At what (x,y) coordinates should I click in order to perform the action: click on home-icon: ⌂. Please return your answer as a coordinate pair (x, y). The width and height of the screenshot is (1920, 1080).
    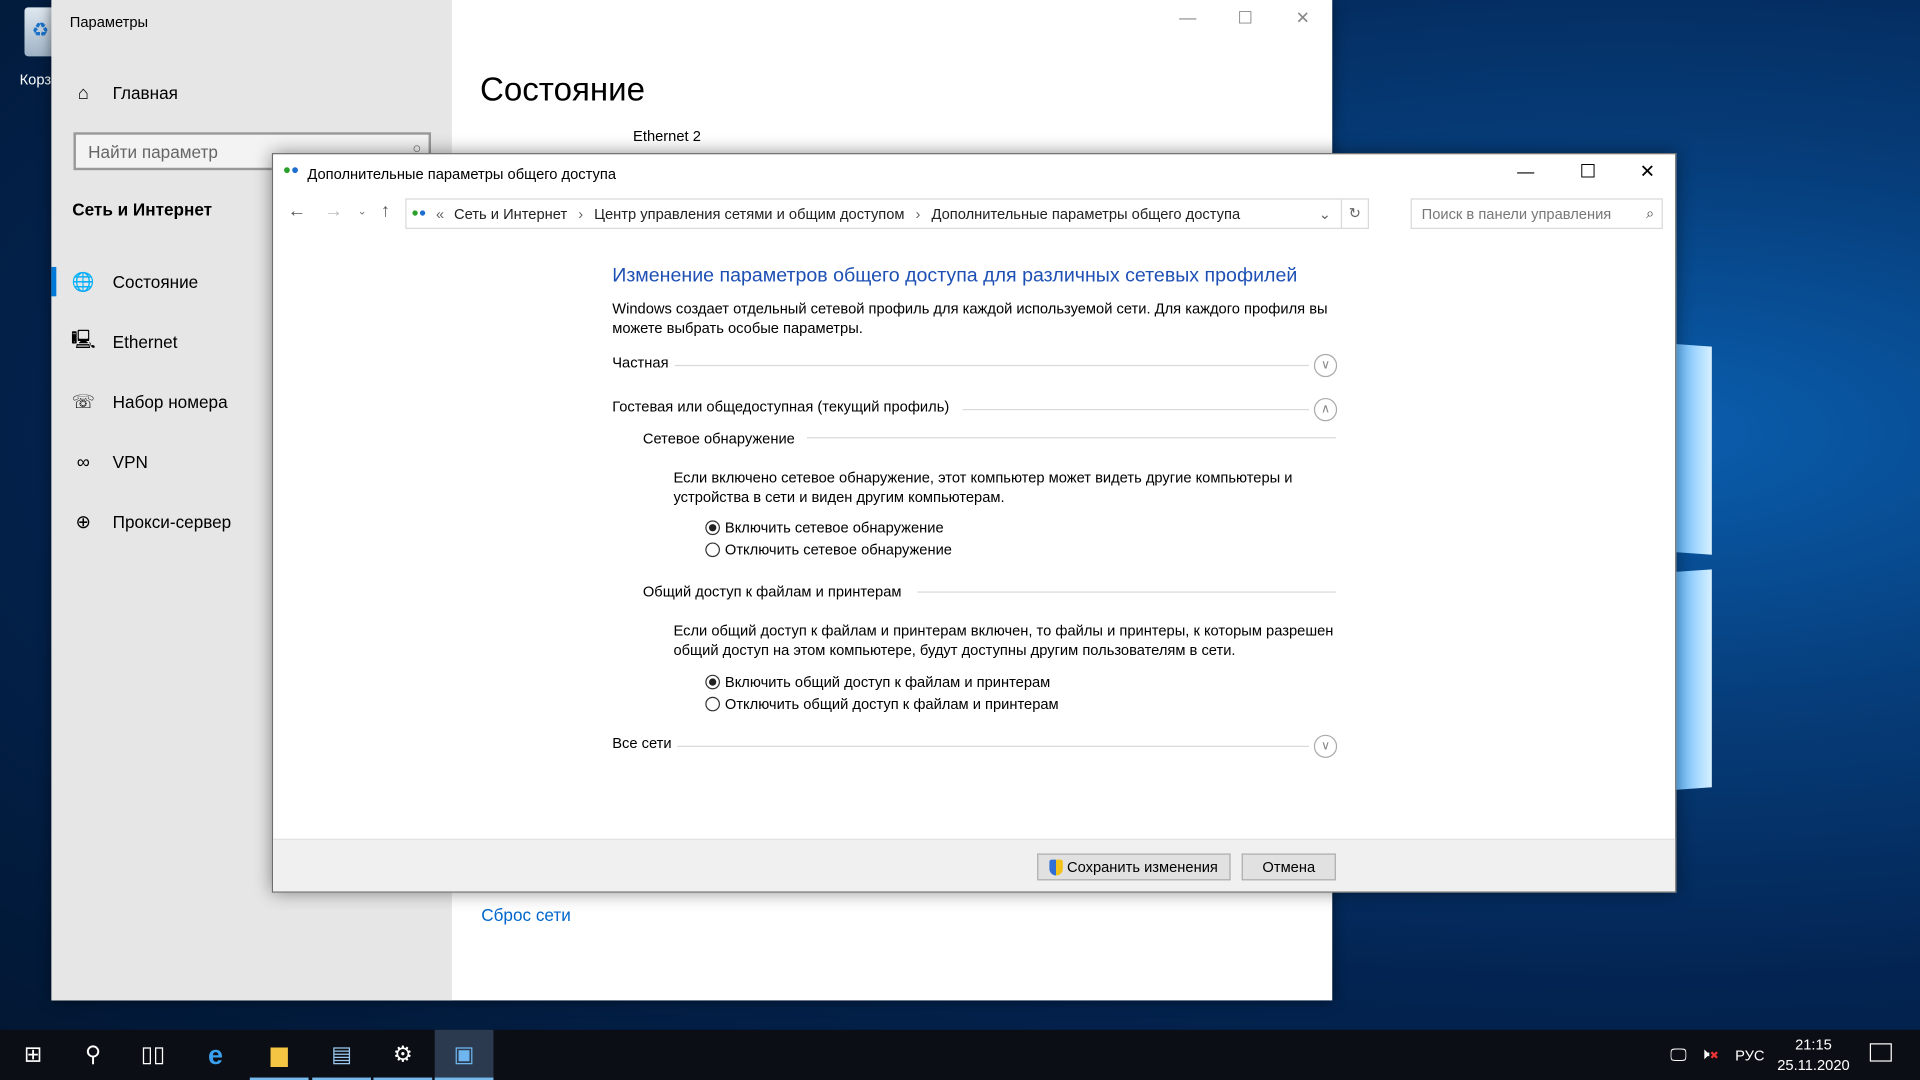
    Looking at the image, I should click on (83, 93).